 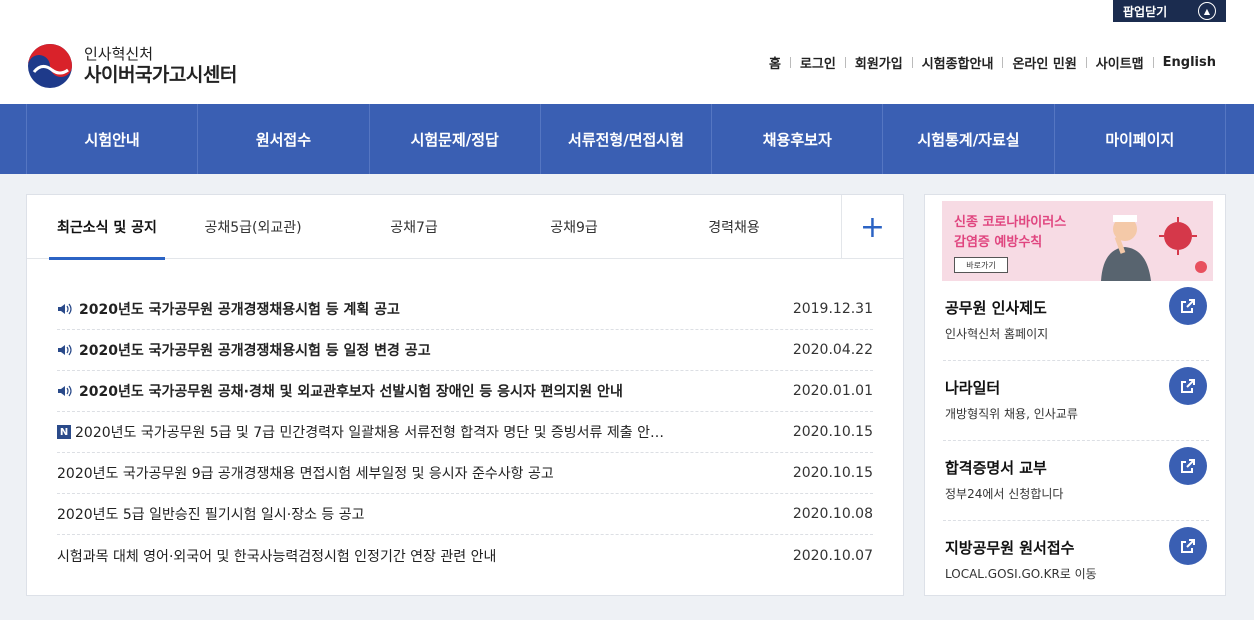 I want to click on util-sitemap-link: 사이트맵, so click(x=1120, y=62).